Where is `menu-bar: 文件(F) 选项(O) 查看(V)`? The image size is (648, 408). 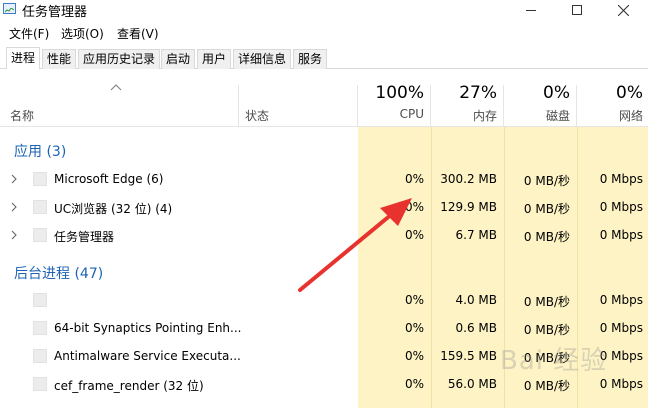 menu-bar: 文件(F) 选项(O) 查看(V) is located at coordinates (324, 33).